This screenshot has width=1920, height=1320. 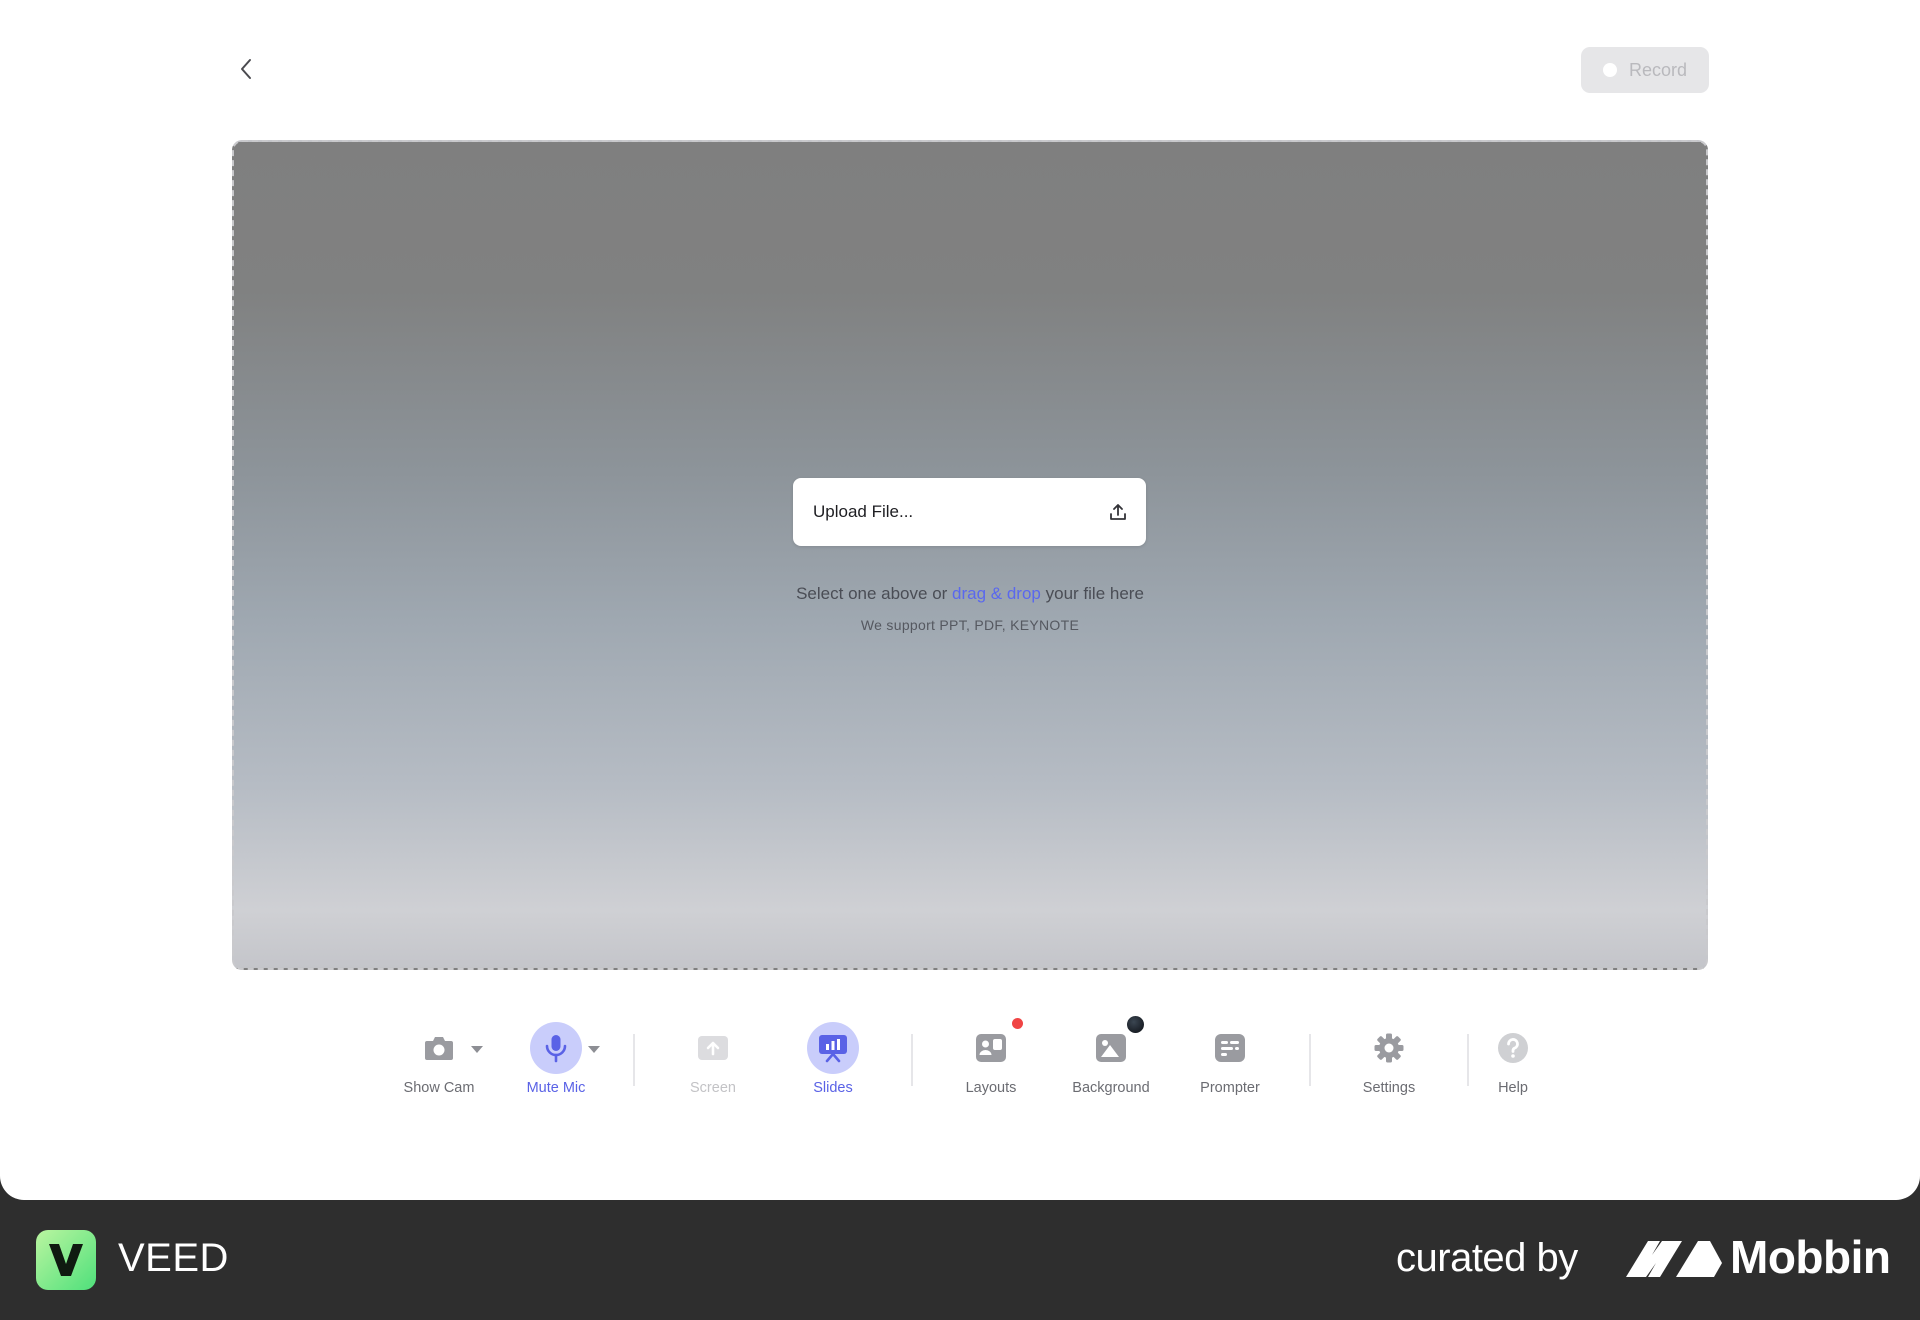 I want to click on back-button, so click(x=246, y=69).